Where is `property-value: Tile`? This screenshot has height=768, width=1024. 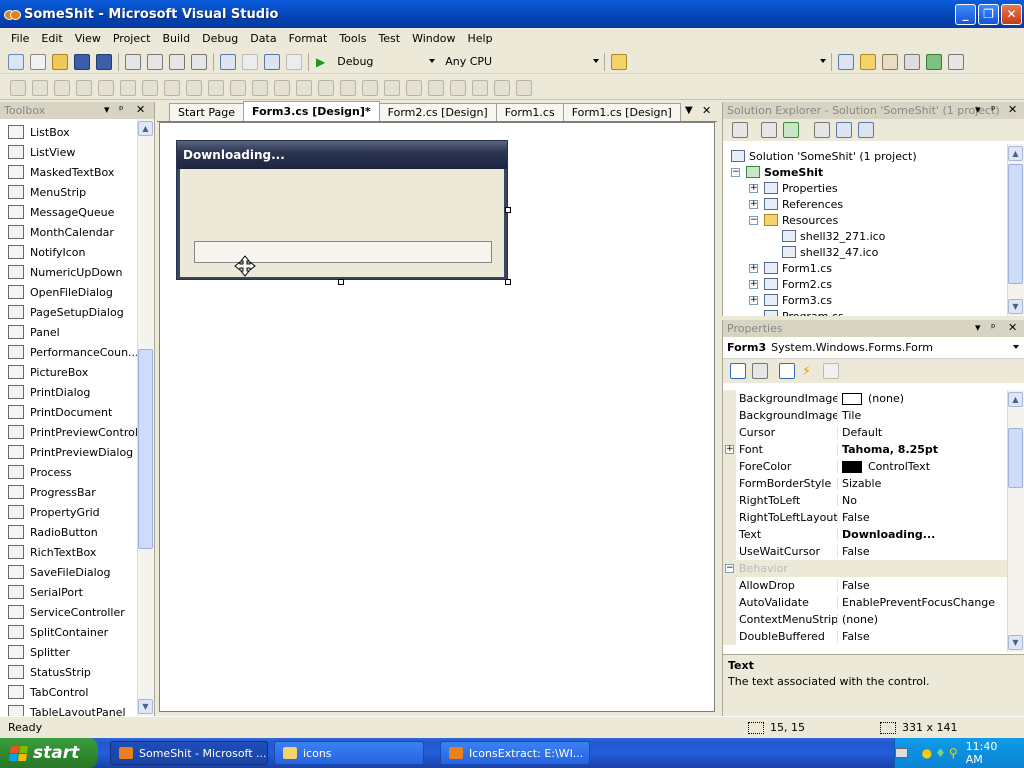
property-value: Tile is located at coordinates (922, 415).